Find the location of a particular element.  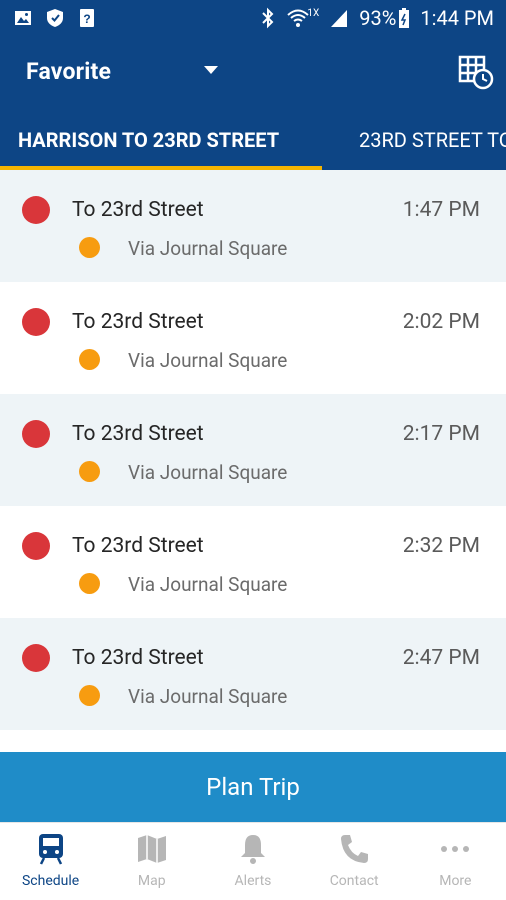

plan-trip-button: Plan Trip is located at coordinates (253, 787).